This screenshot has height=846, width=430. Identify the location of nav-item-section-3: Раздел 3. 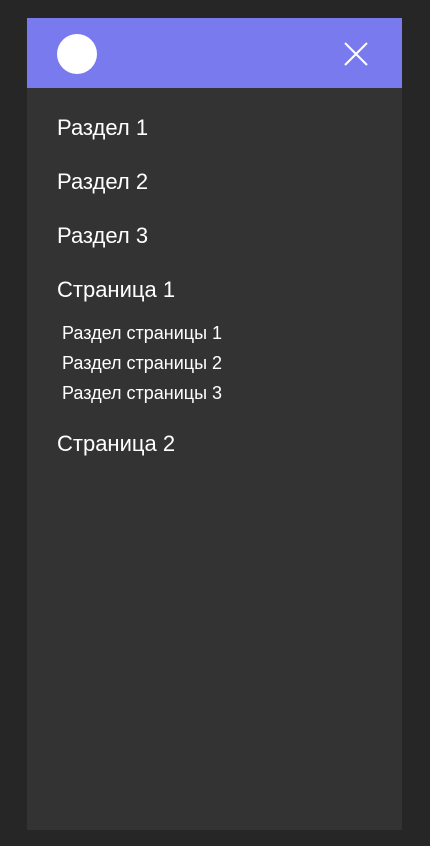
(102, 236).